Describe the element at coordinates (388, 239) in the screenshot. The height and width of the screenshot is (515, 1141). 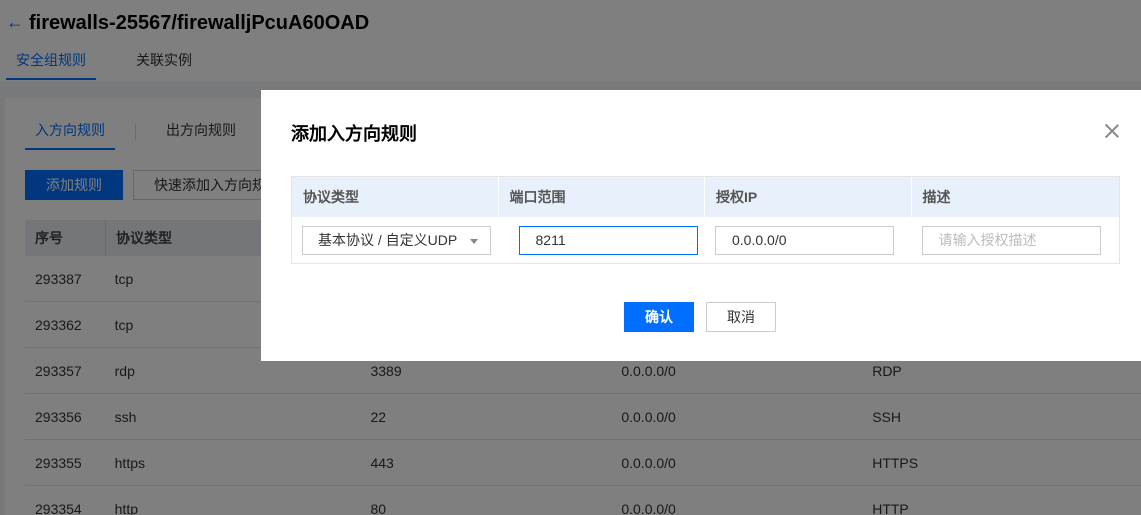
I see `protocol-select-value: 基本协议 / 自定义UDP` at that location.